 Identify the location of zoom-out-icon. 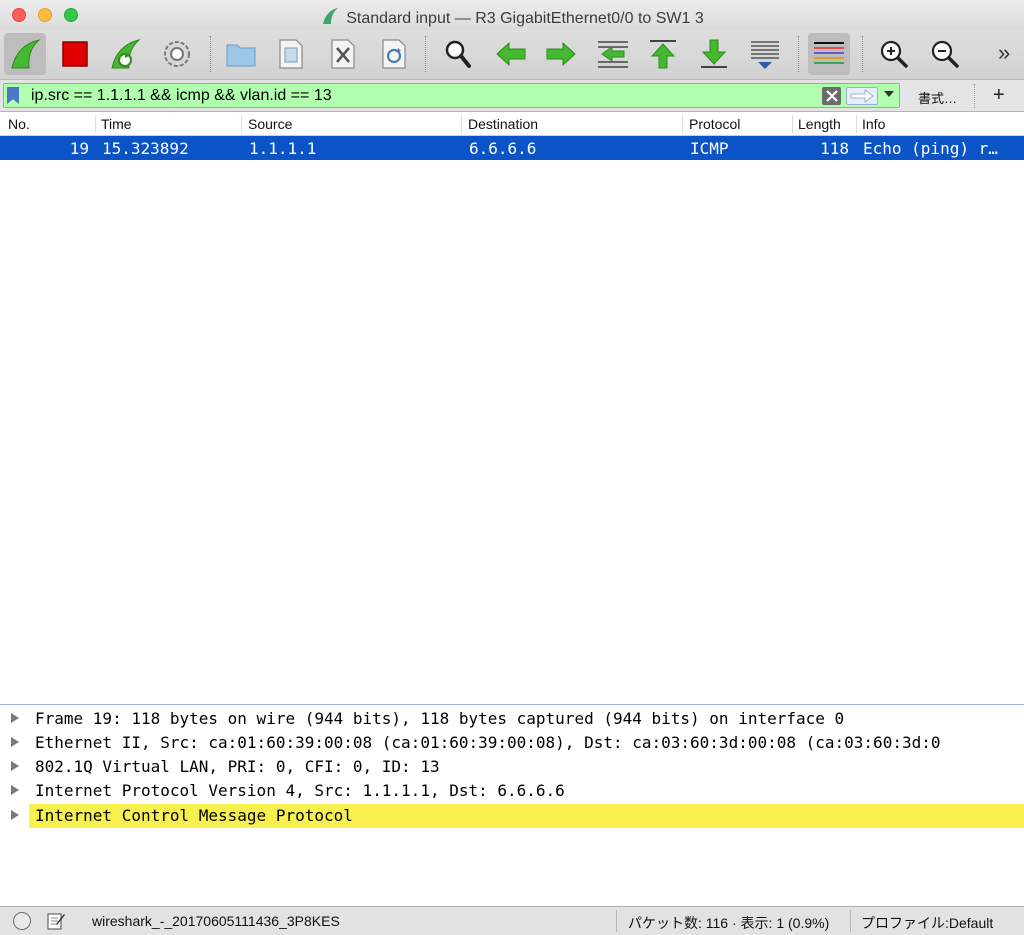
(945, 54).